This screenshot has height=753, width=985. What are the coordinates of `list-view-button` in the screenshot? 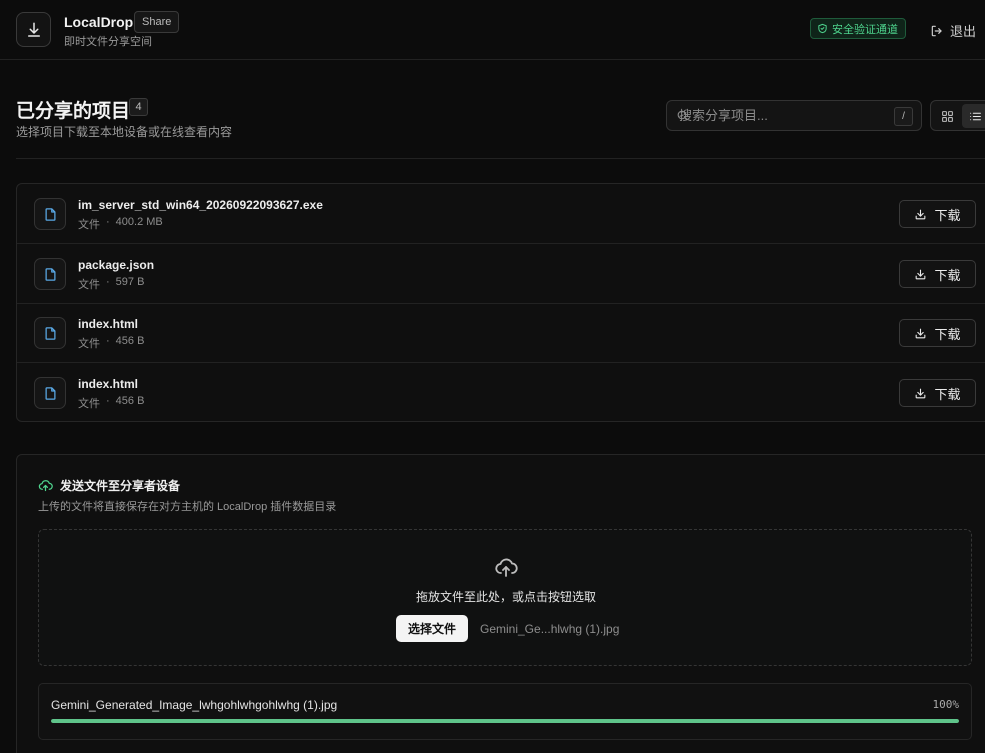 It's located at (973, 116).